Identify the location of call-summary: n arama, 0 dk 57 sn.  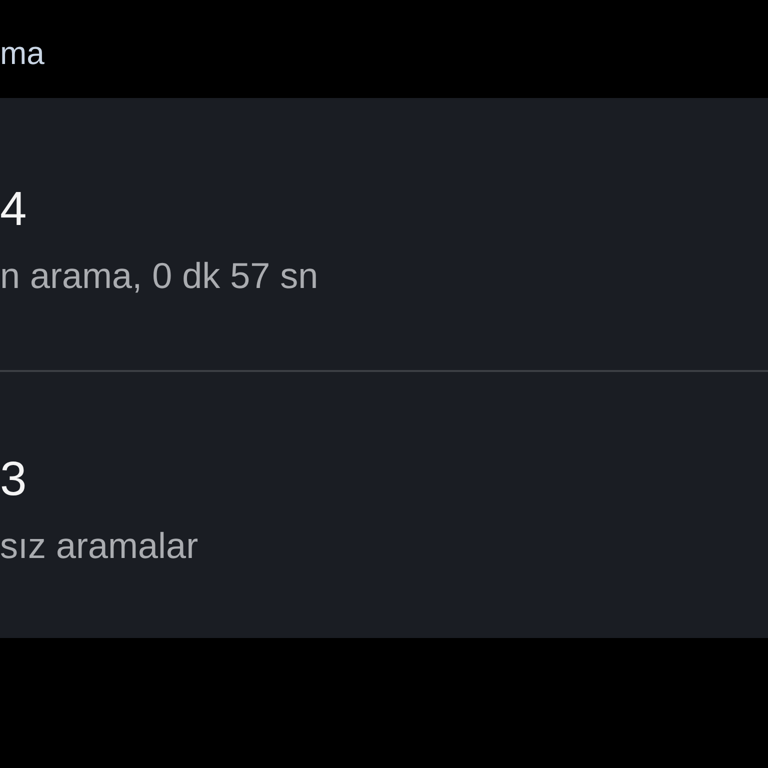
(159, 276).